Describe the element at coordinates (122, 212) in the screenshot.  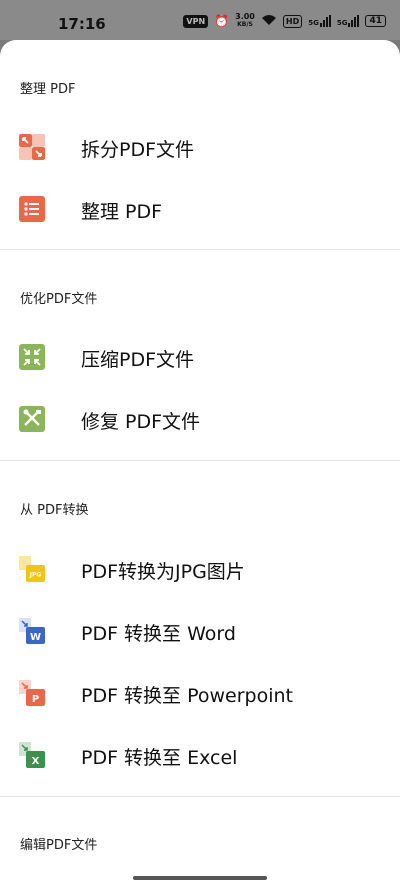
I see `organize-pdf-label: 整理 PDF` at that location.